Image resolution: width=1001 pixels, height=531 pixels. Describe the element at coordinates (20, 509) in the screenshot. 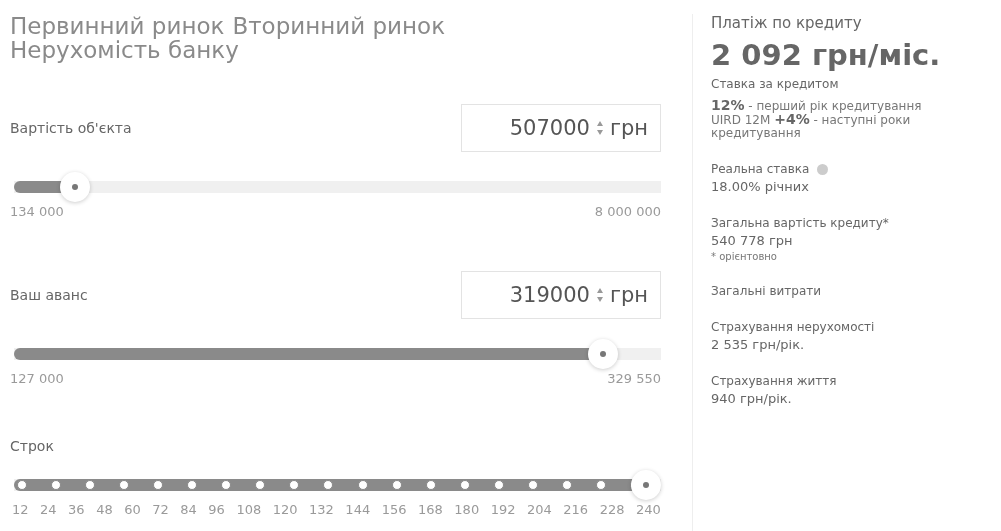

I see `tick-label: 12` at that location.